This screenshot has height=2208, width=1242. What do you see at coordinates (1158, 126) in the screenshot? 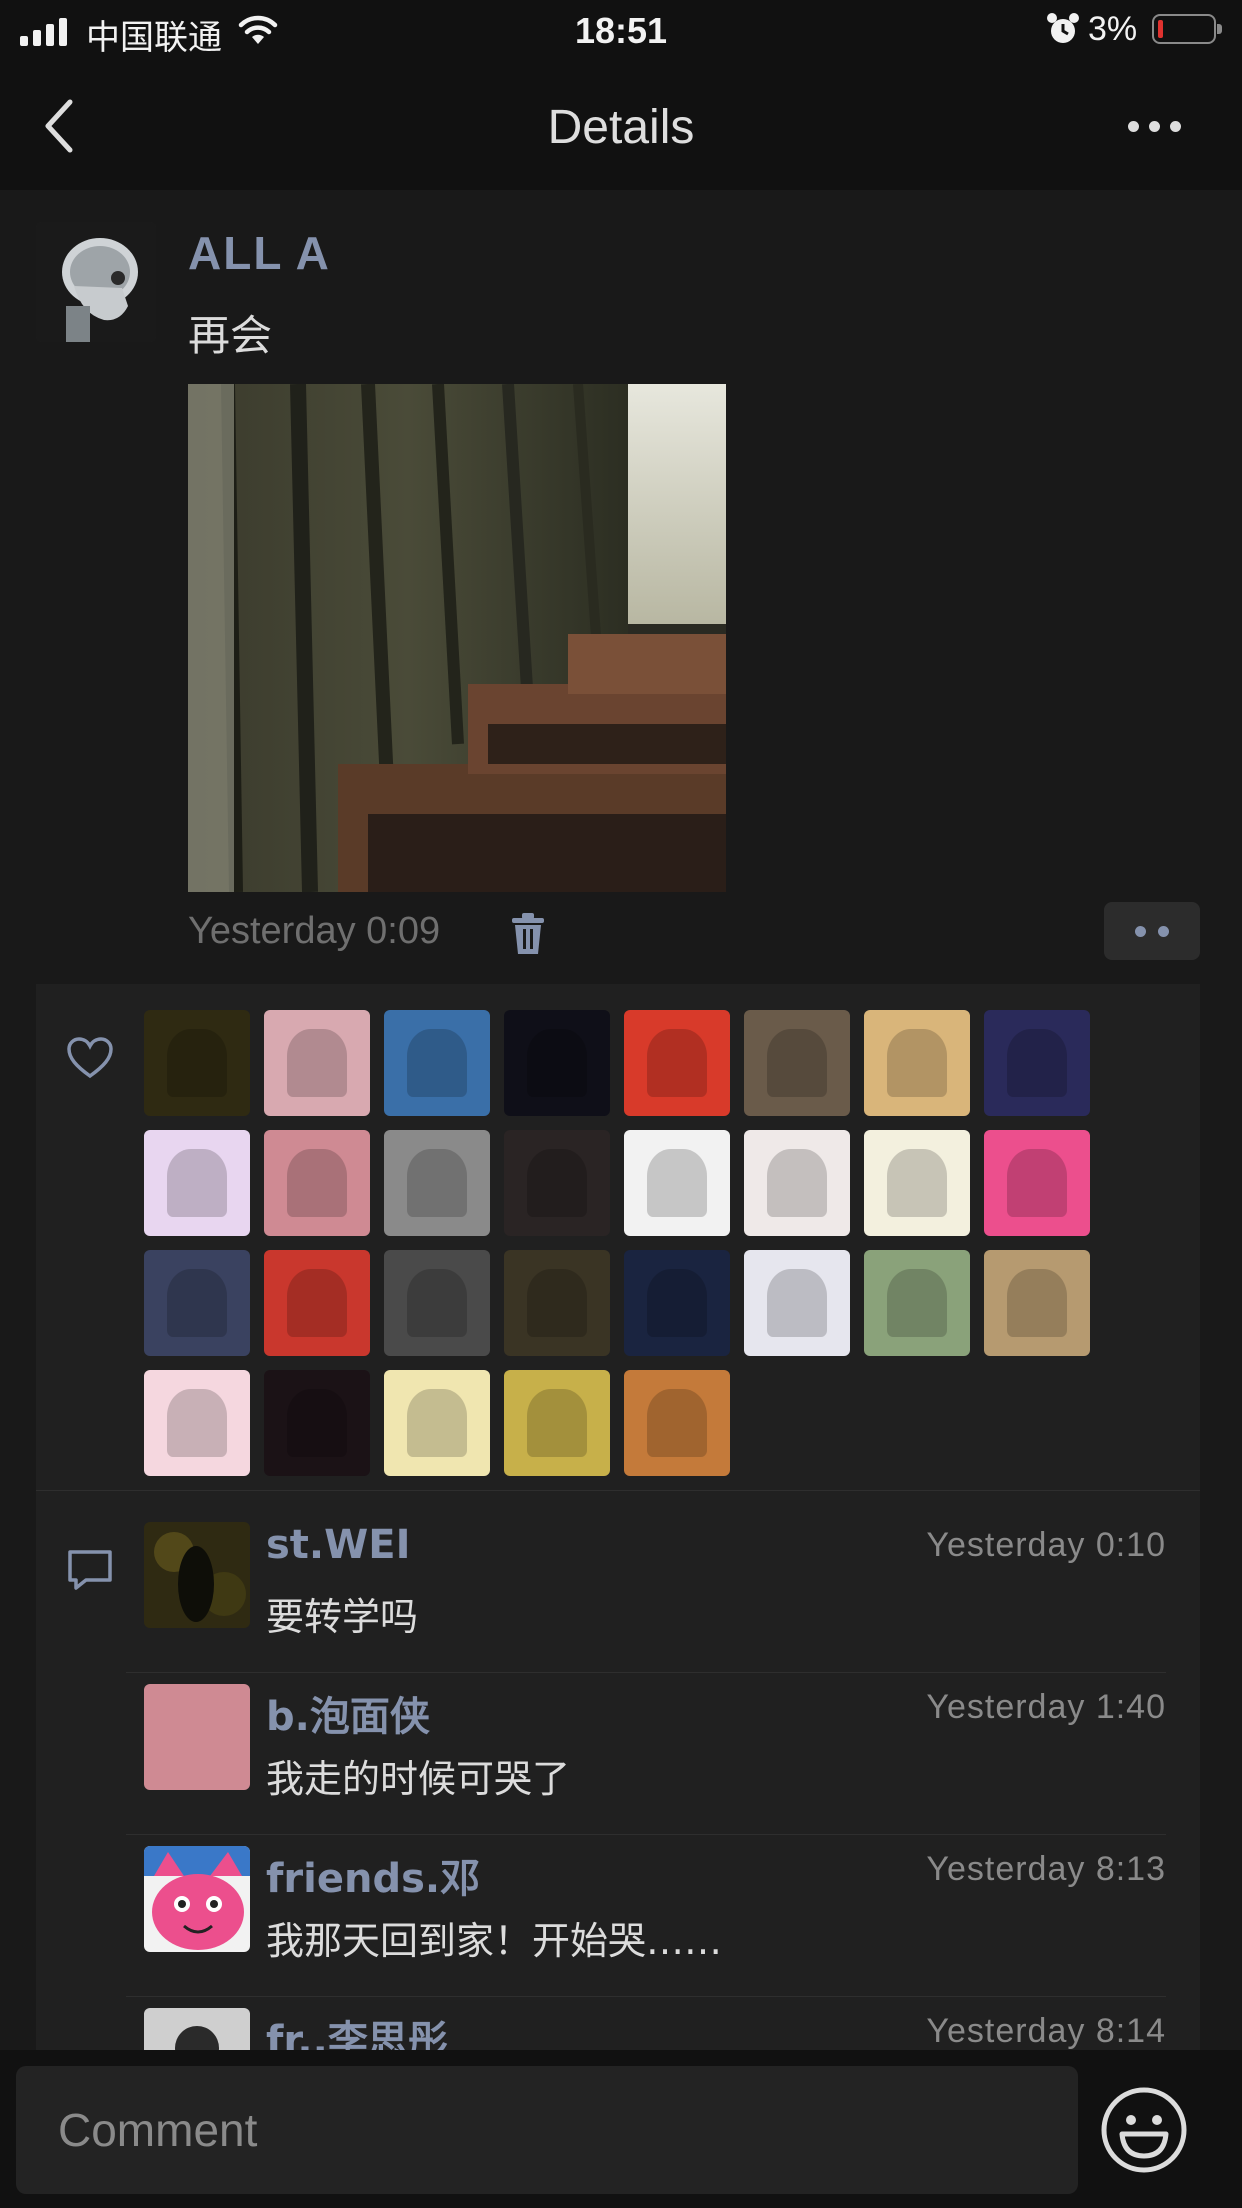
I see `more-dots-icon` at bounding box center [1158, 126].